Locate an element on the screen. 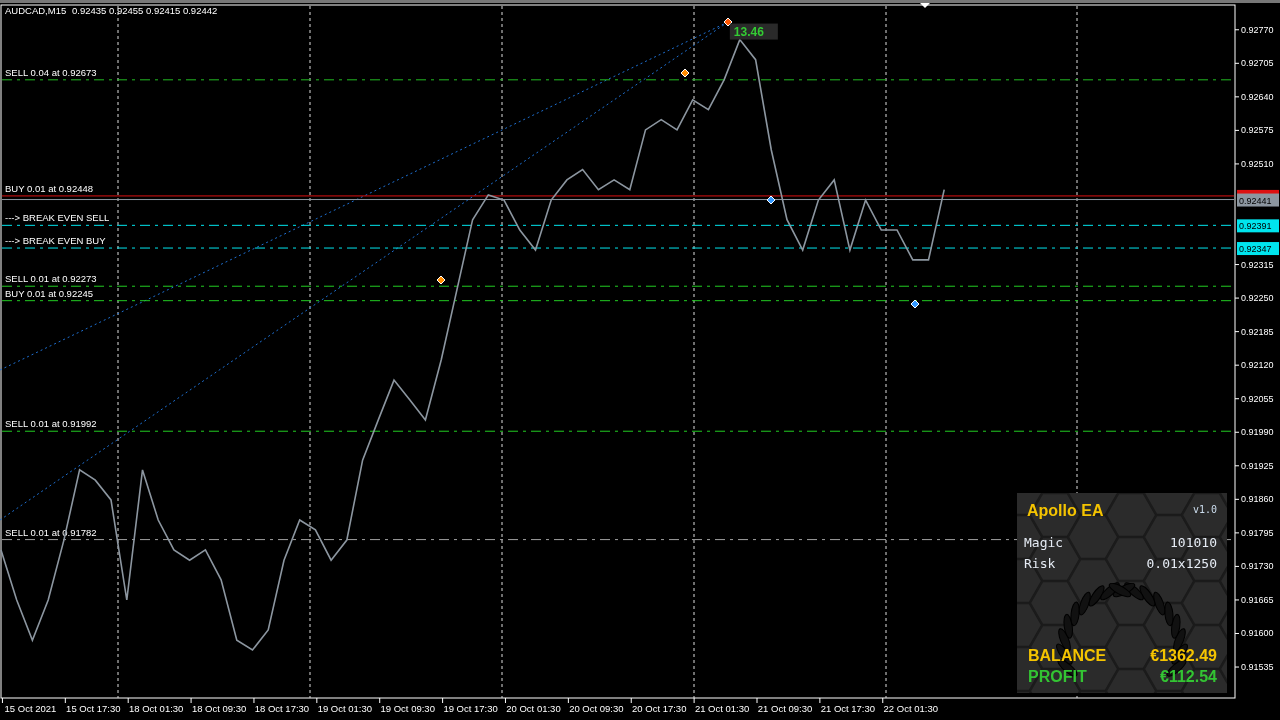 This screenshot has width=1280, height=720. row-label: Risk is located at coordinates (1040, 564).